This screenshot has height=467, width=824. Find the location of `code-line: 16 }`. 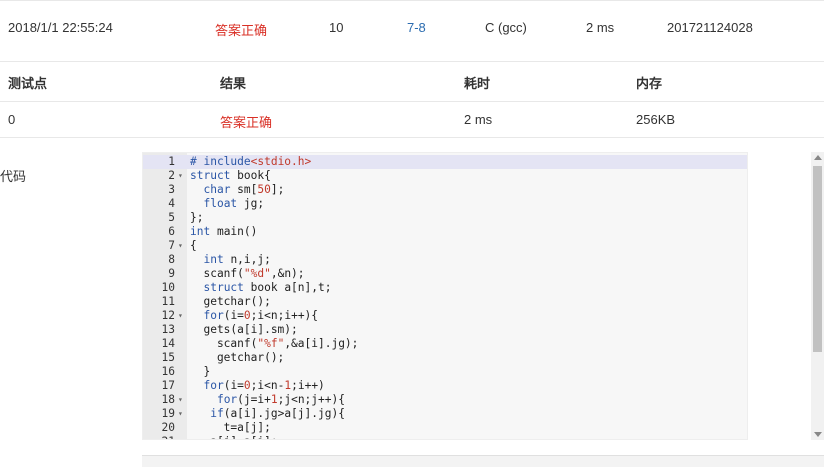

code-line: 16 } is located at coordinates (445, 372).